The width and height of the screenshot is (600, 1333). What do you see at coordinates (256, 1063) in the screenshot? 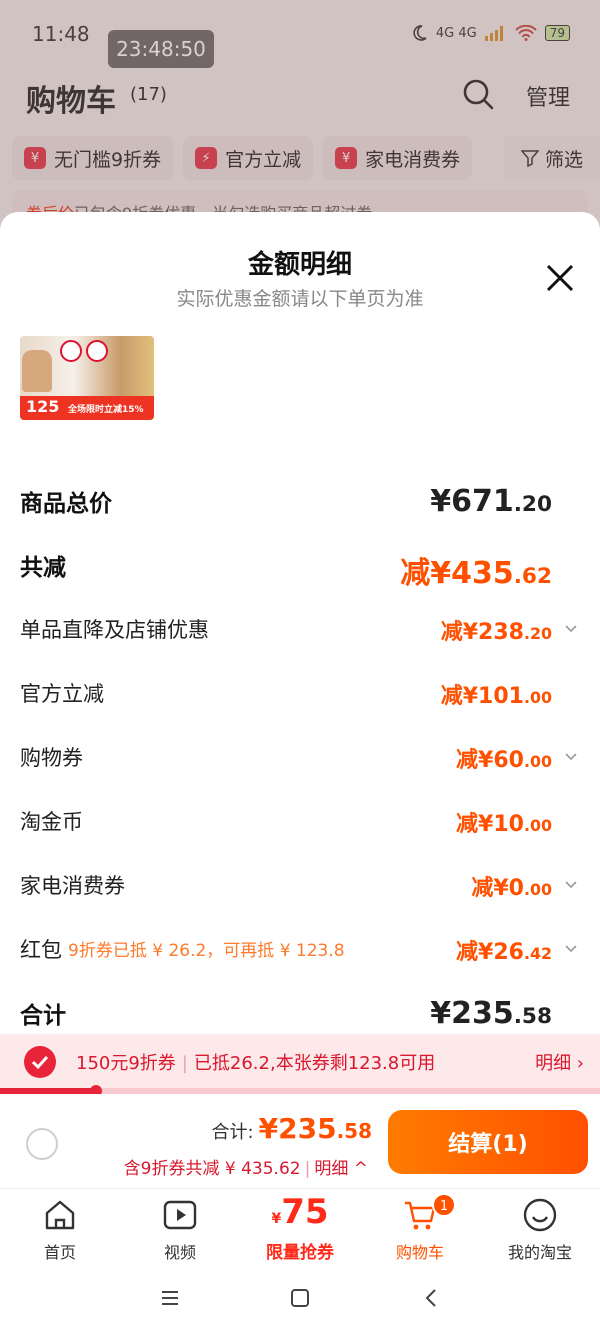
I see `coupon-bar-text: 150元9折券 | 已抵26.2,本张券剩123.8可用` at bounding box center [256, 1063].